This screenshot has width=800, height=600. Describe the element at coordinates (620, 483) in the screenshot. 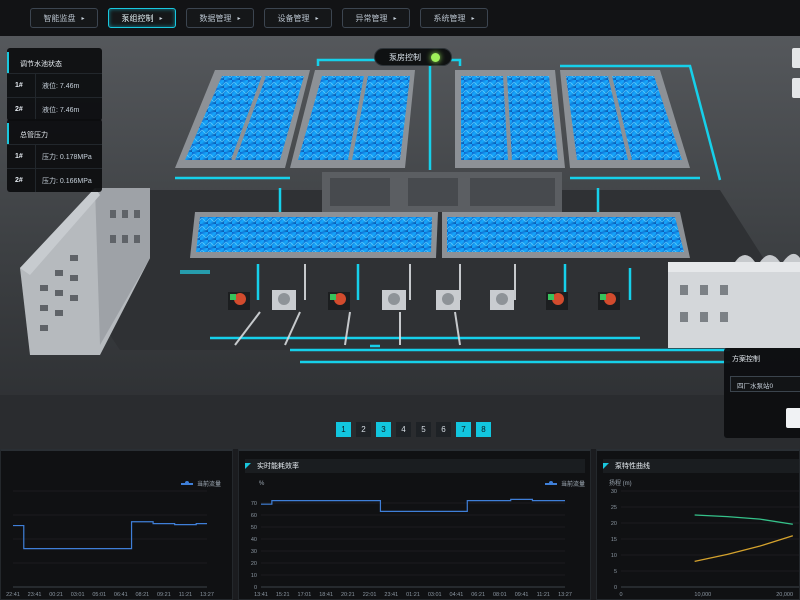

I see `y-axis-label: 扬程 (m)` at that location.